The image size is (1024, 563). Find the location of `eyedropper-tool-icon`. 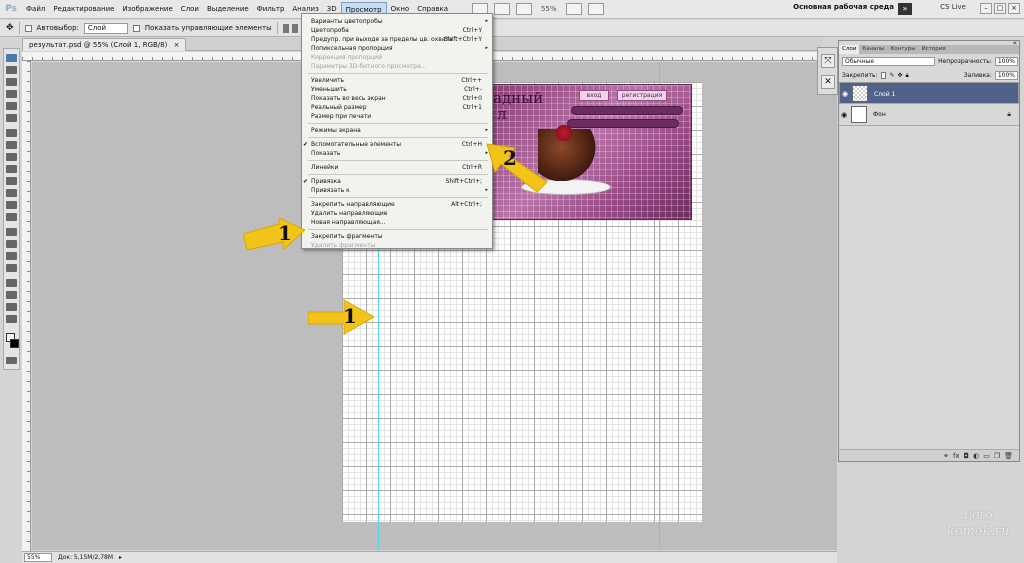

eyedropper-tool-icon is located at coordinates (11, 118).